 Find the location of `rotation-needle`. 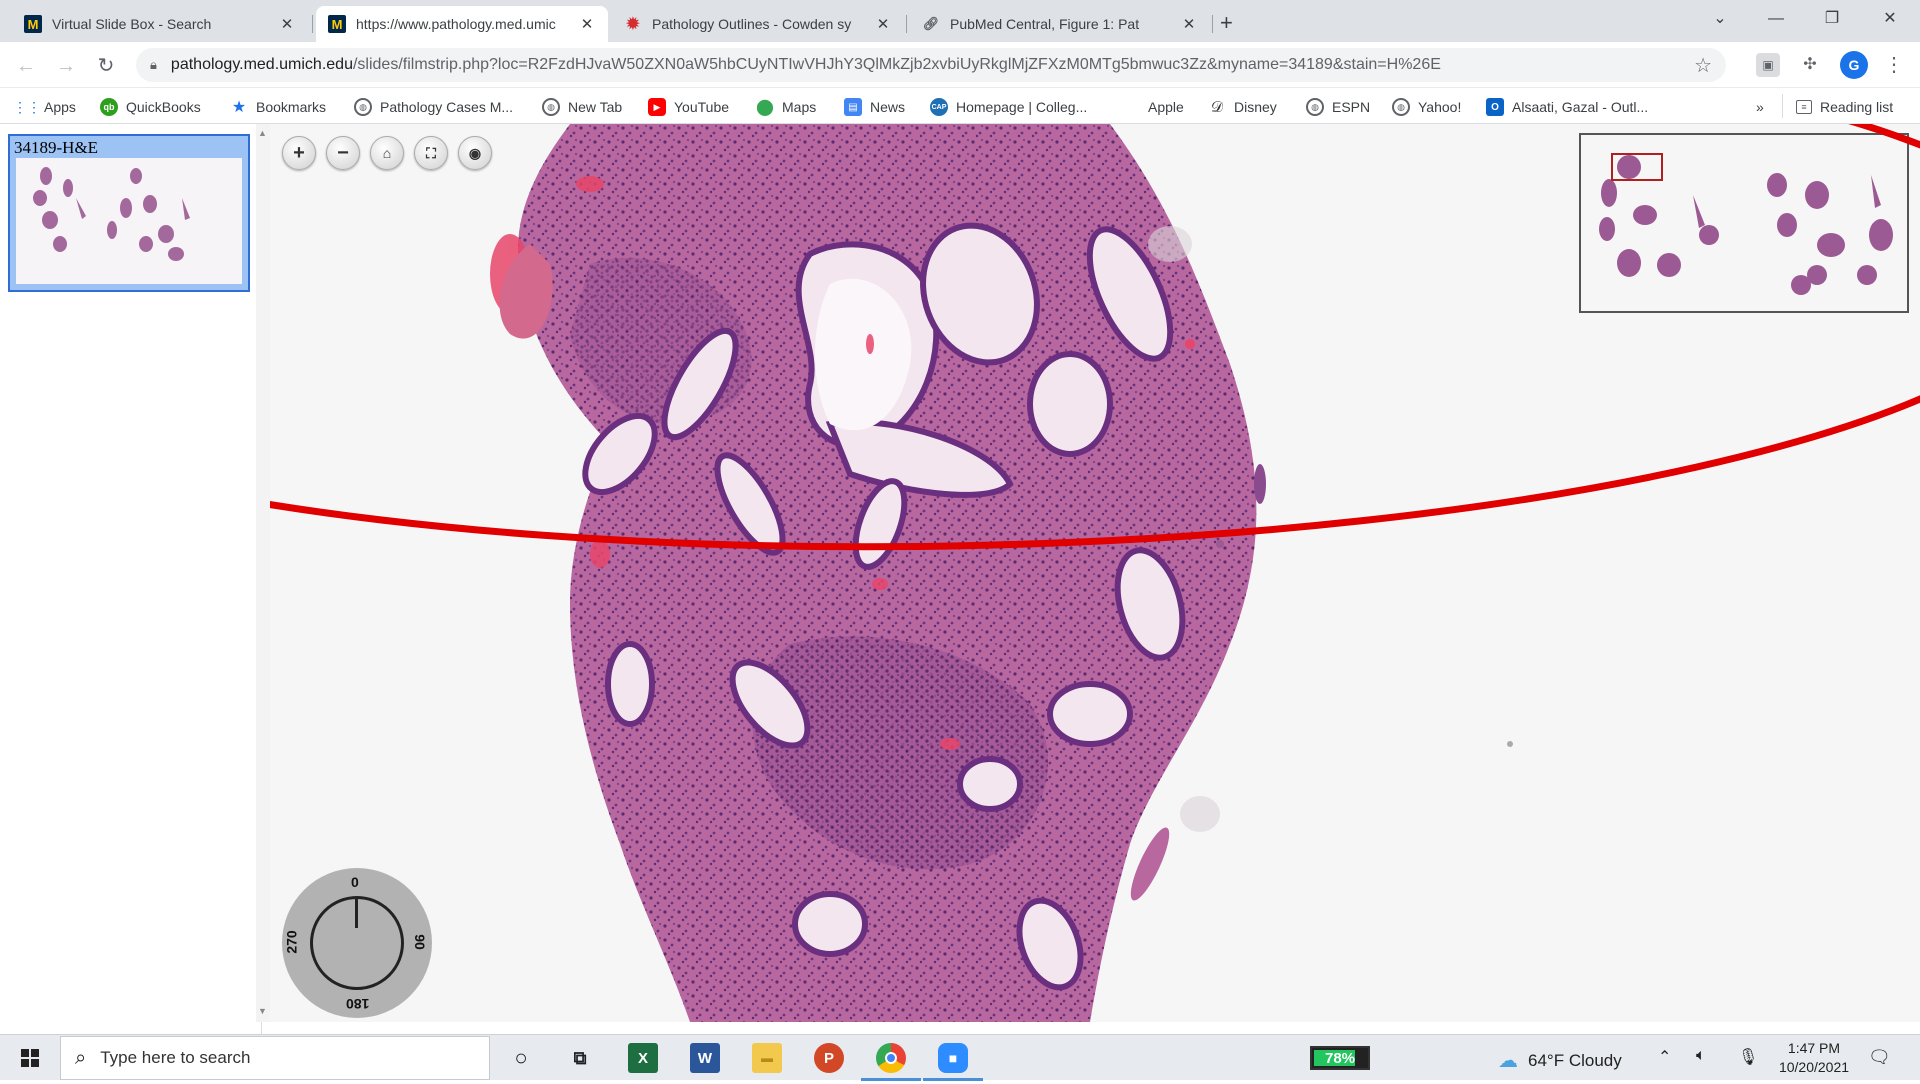

rotation-needle is located at coordinates (356, 913).